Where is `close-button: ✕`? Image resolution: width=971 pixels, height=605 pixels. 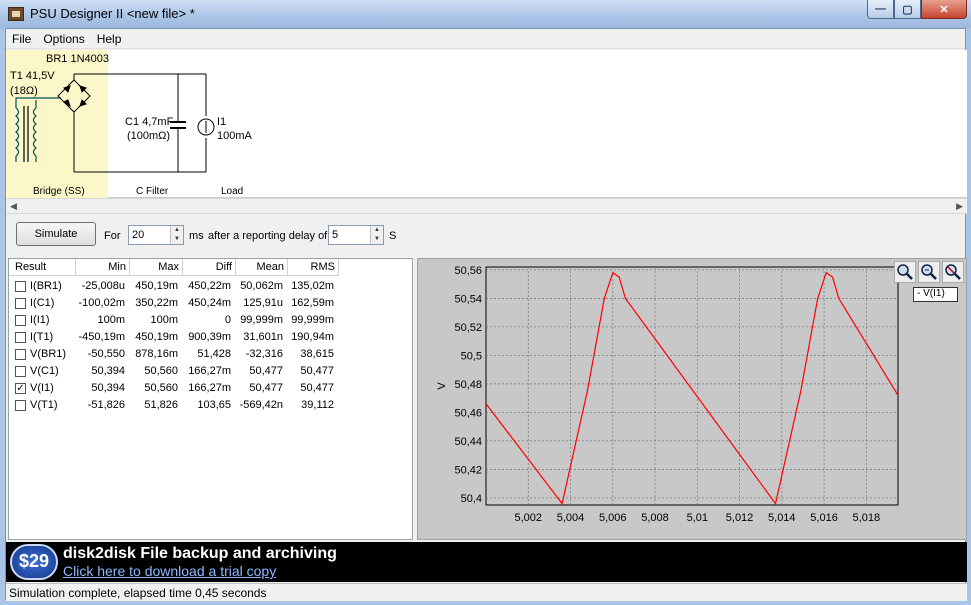
close-button: ✕ is located at coordinates (944, 9).